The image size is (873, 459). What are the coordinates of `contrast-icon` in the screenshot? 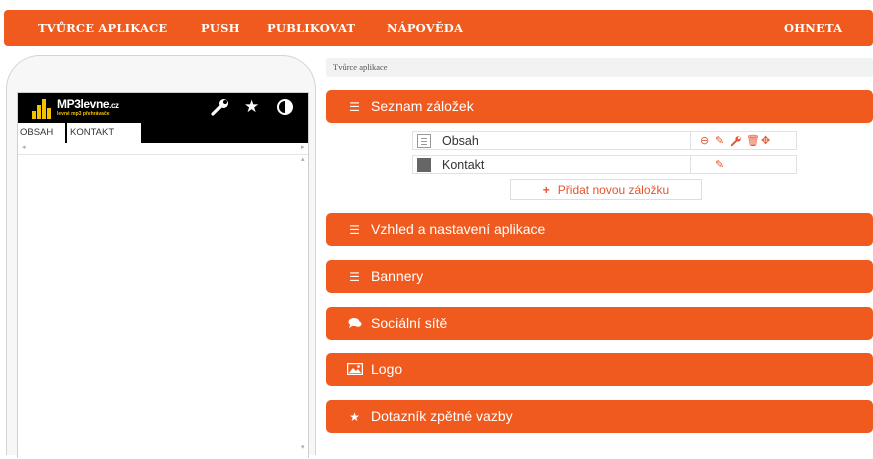 It's located at (285, 108).